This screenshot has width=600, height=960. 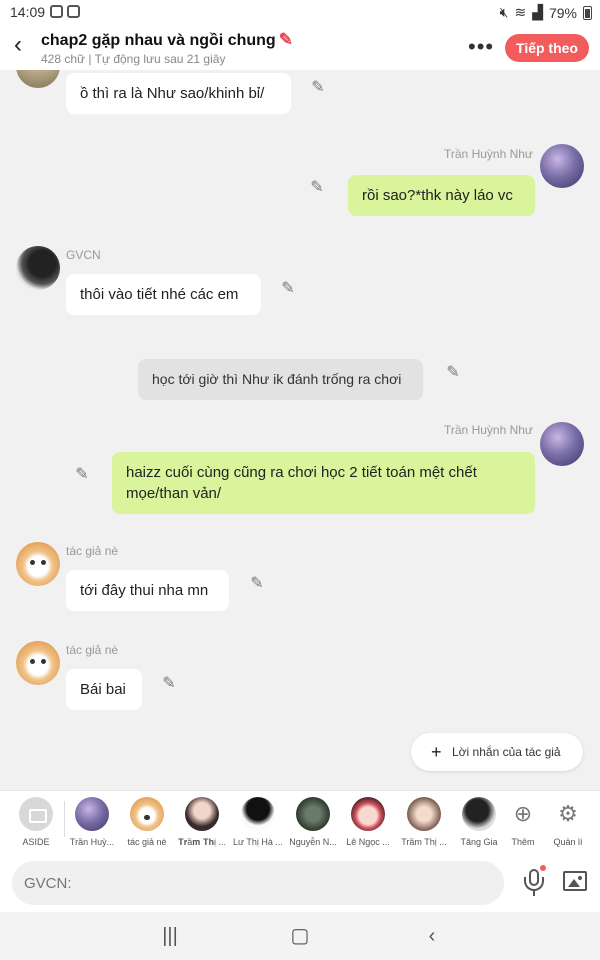 I want to click on back-icon: ‹, so click(x=432, y=936).